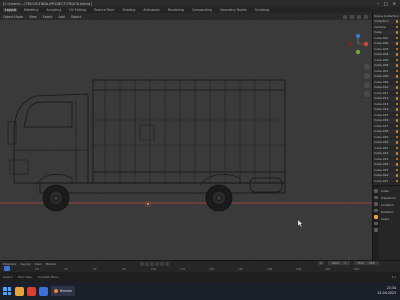 The width and height of the screenshot is (400, 300). What do you see at coordinates (233, 10) in the screenshot?
I see `tab-geometry-nodes: Geometry Nodes` at bounding box center [233, 10].